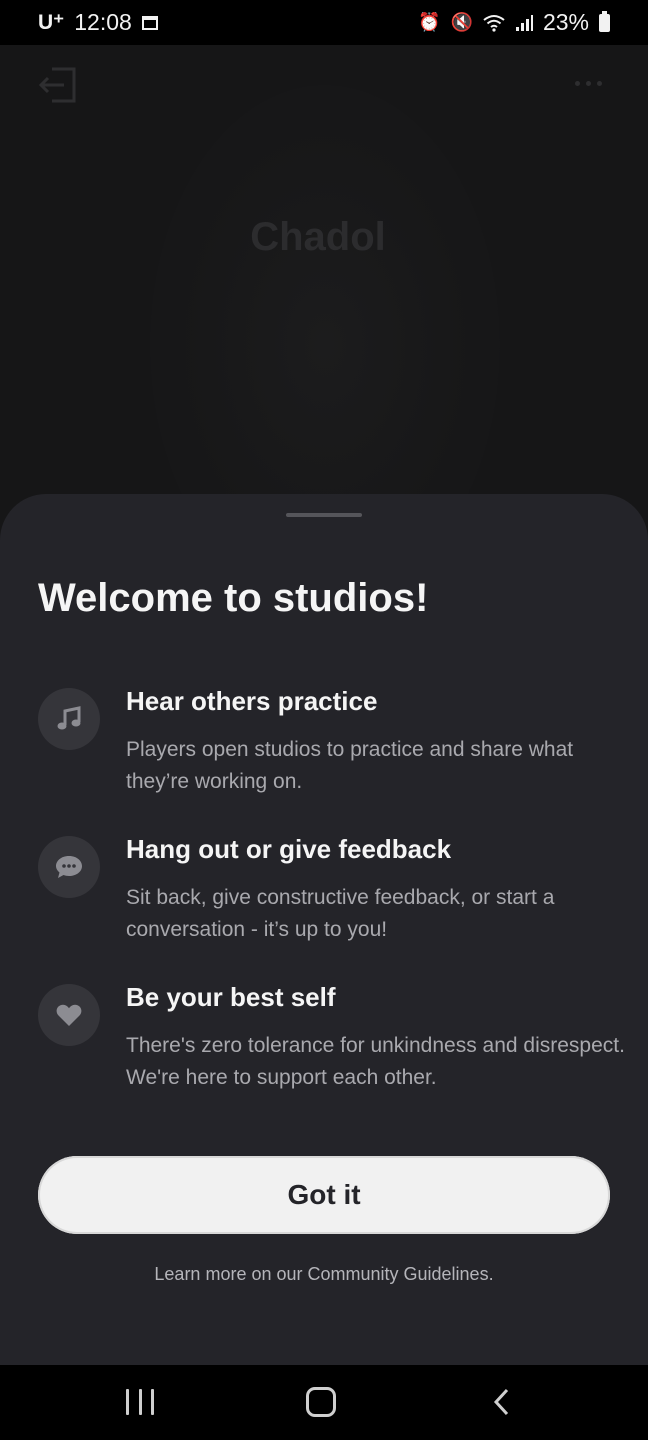  I want to click on calendar-icon, so click(149, 22).